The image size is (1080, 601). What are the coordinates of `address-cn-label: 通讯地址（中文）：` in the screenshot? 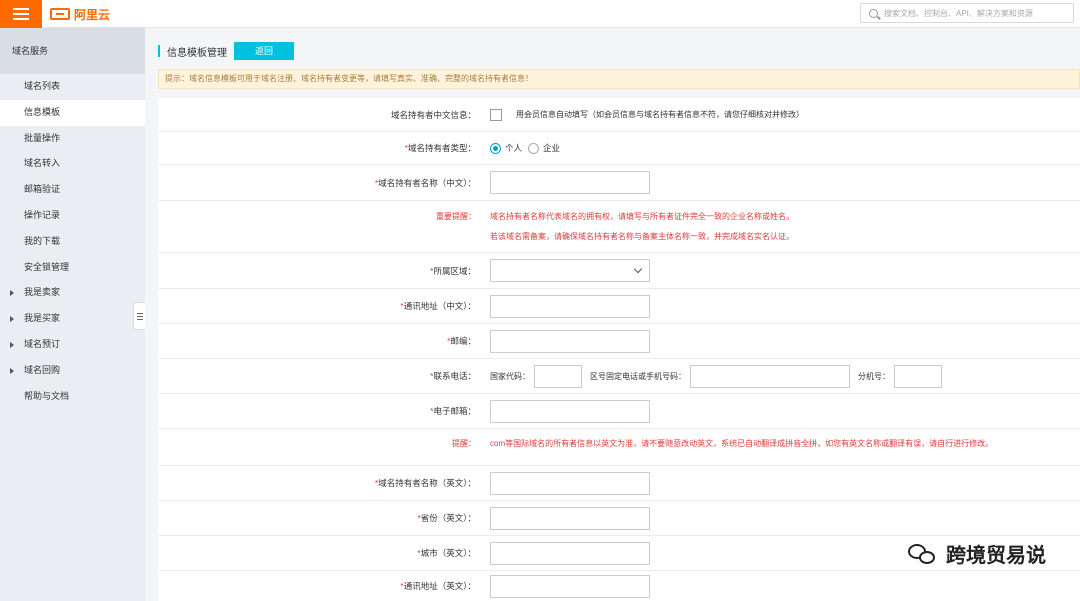 It's located at (439, 306).